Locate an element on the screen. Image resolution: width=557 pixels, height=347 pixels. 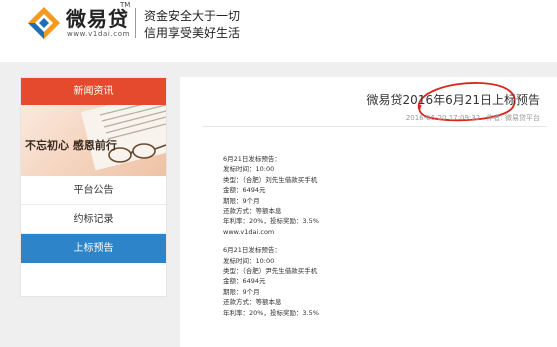
logo-icon is located at coordinates (44, 23).